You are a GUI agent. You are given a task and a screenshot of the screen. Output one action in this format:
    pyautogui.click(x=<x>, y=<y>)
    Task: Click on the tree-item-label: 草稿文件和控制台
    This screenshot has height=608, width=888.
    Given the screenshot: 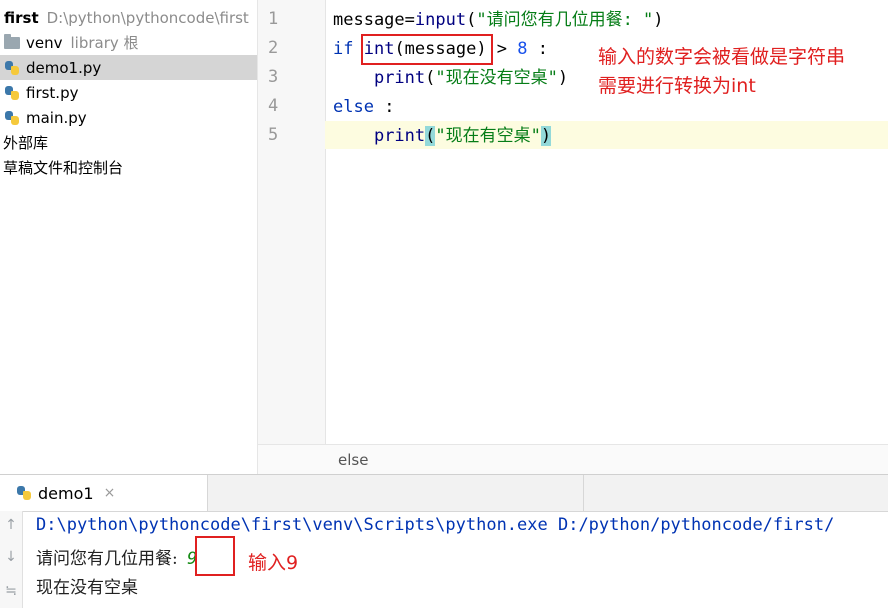 What is the action you would take?
    pyautogui.click(x=63, y=168)
    